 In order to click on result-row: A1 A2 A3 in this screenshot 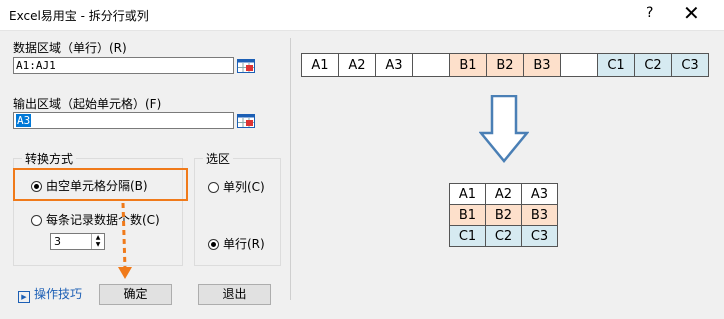, I will do `click(503, 194)`.